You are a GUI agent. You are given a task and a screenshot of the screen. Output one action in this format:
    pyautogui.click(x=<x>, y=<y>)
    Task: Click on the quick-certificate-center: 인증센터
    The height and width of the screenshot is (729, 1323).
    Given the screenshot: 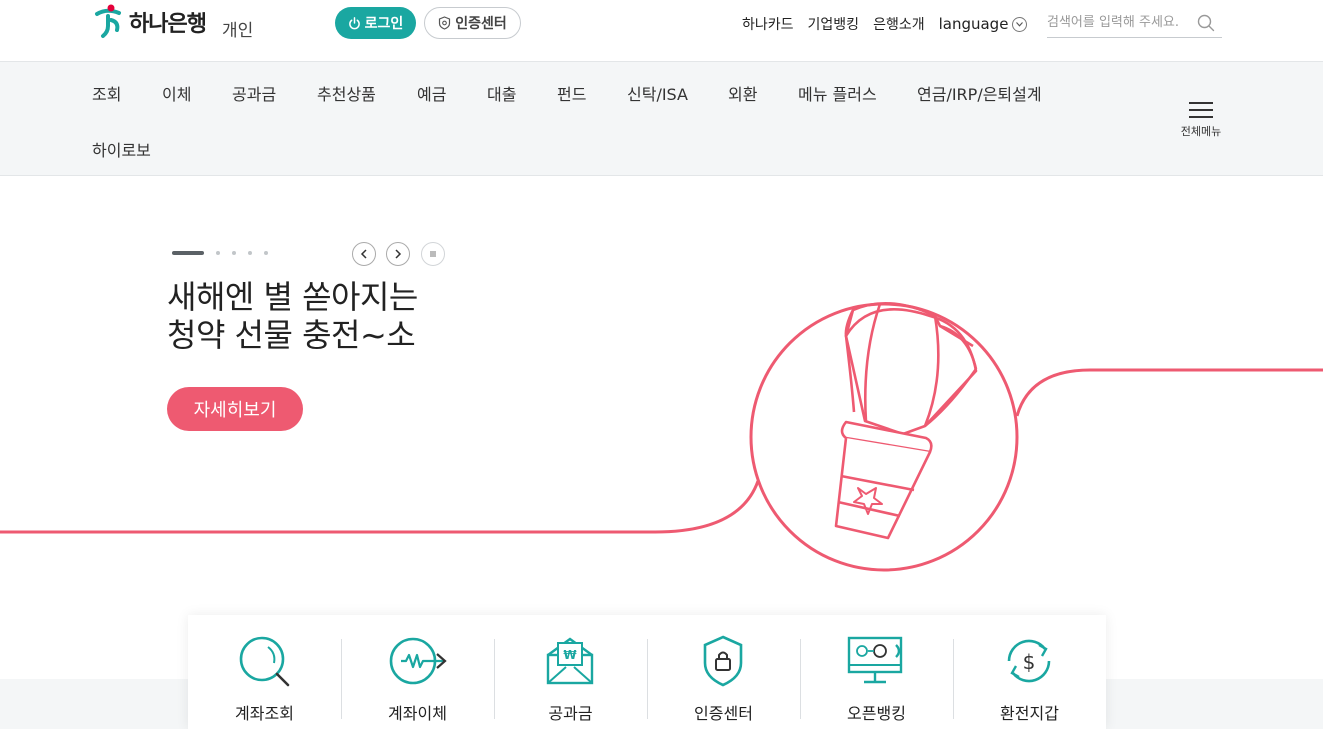 What is the action you would take?
    pyautogui.click(x=723, y=672)
    